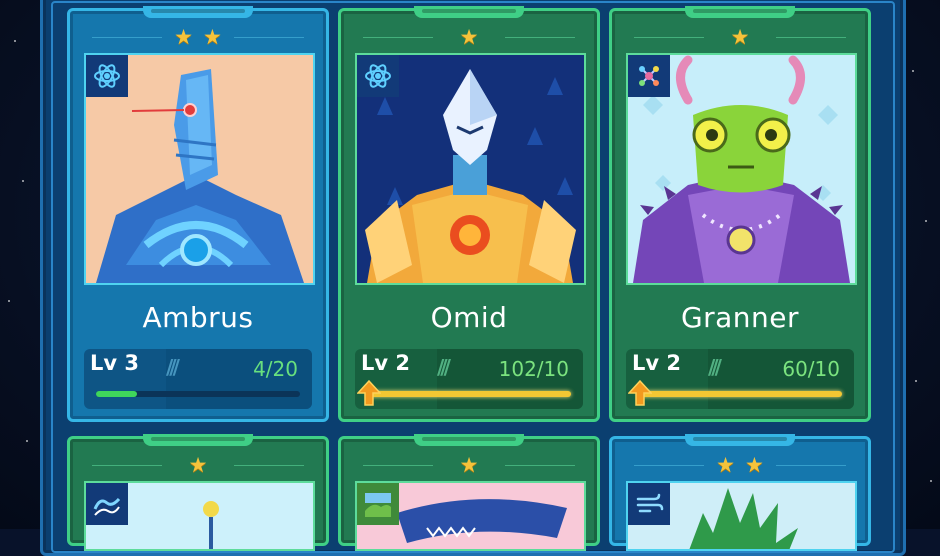  I want to click on hero-name: Omid, so click(469, 317).